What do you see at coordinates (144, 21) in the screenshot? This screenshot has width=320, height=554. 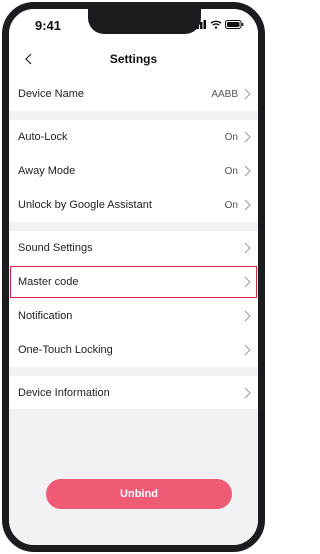 I see `notch` at bounding box center [144, 21].